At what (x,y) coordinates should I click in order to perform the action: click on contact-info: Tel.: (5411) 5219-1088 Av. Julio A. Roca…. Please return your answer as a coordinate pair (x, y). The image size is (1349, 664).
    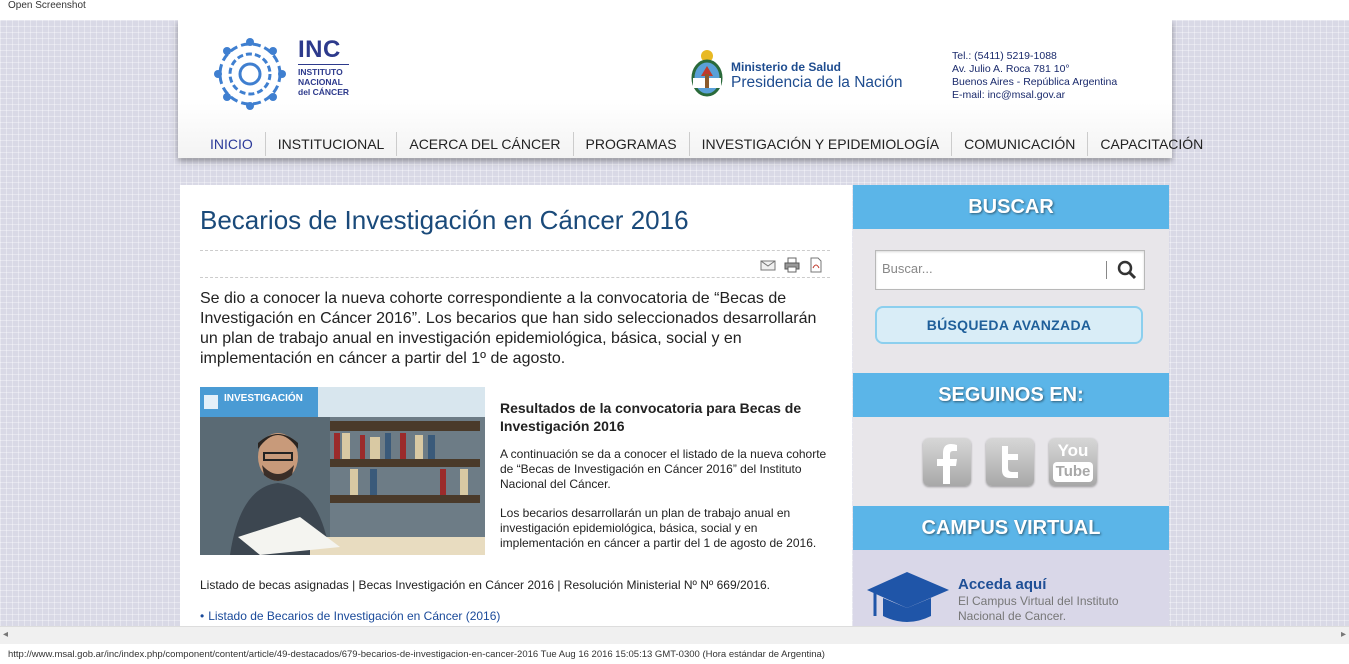
    Looking at the image, I should click on (1034, 76).